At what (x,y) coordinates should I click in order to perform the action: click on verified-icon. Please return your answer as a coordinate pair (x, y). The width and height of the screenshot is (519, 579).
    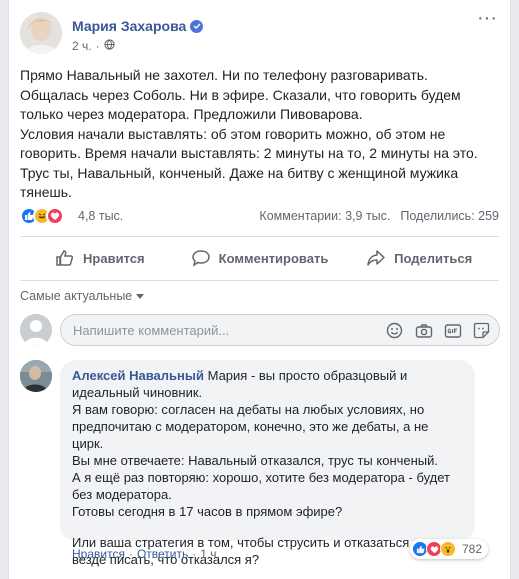
    Looking at the image, I should click on (197, 26).